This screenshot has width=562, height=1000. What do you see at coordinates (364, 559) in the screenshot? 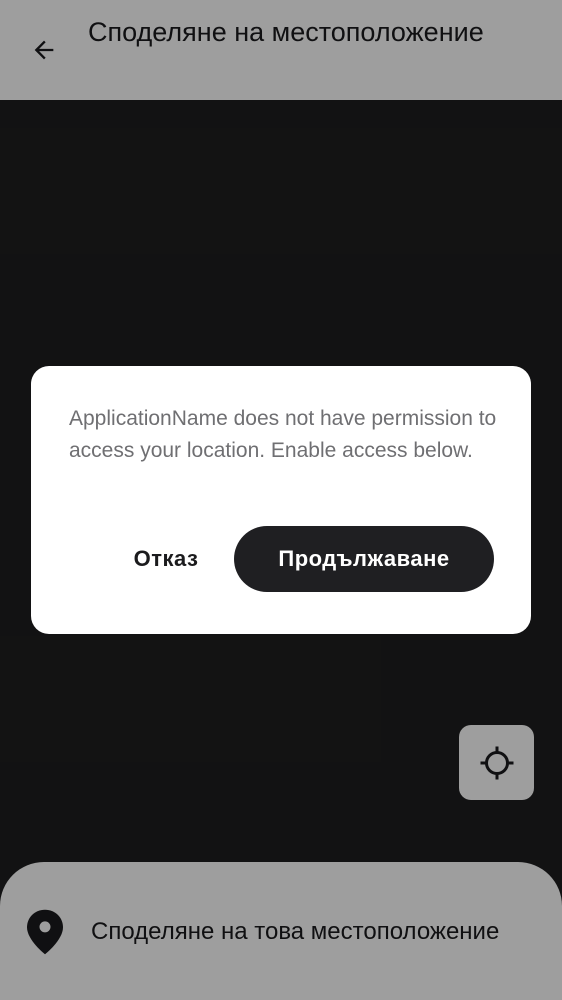
I see `continue-button: Продължаване` at bounding box center [364, 559].